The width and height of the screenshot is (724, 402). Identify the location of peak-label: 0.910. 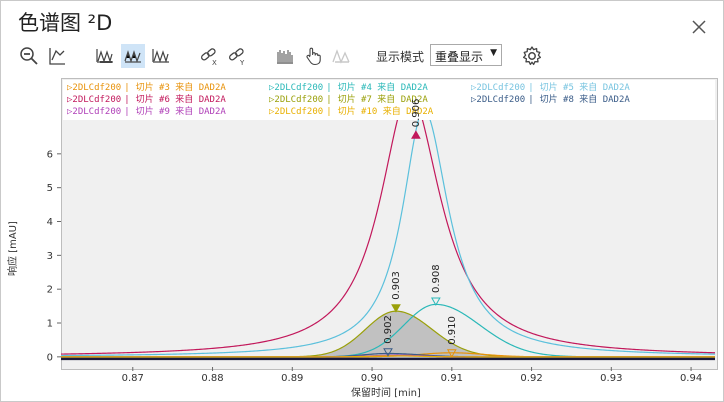
(452, 330).